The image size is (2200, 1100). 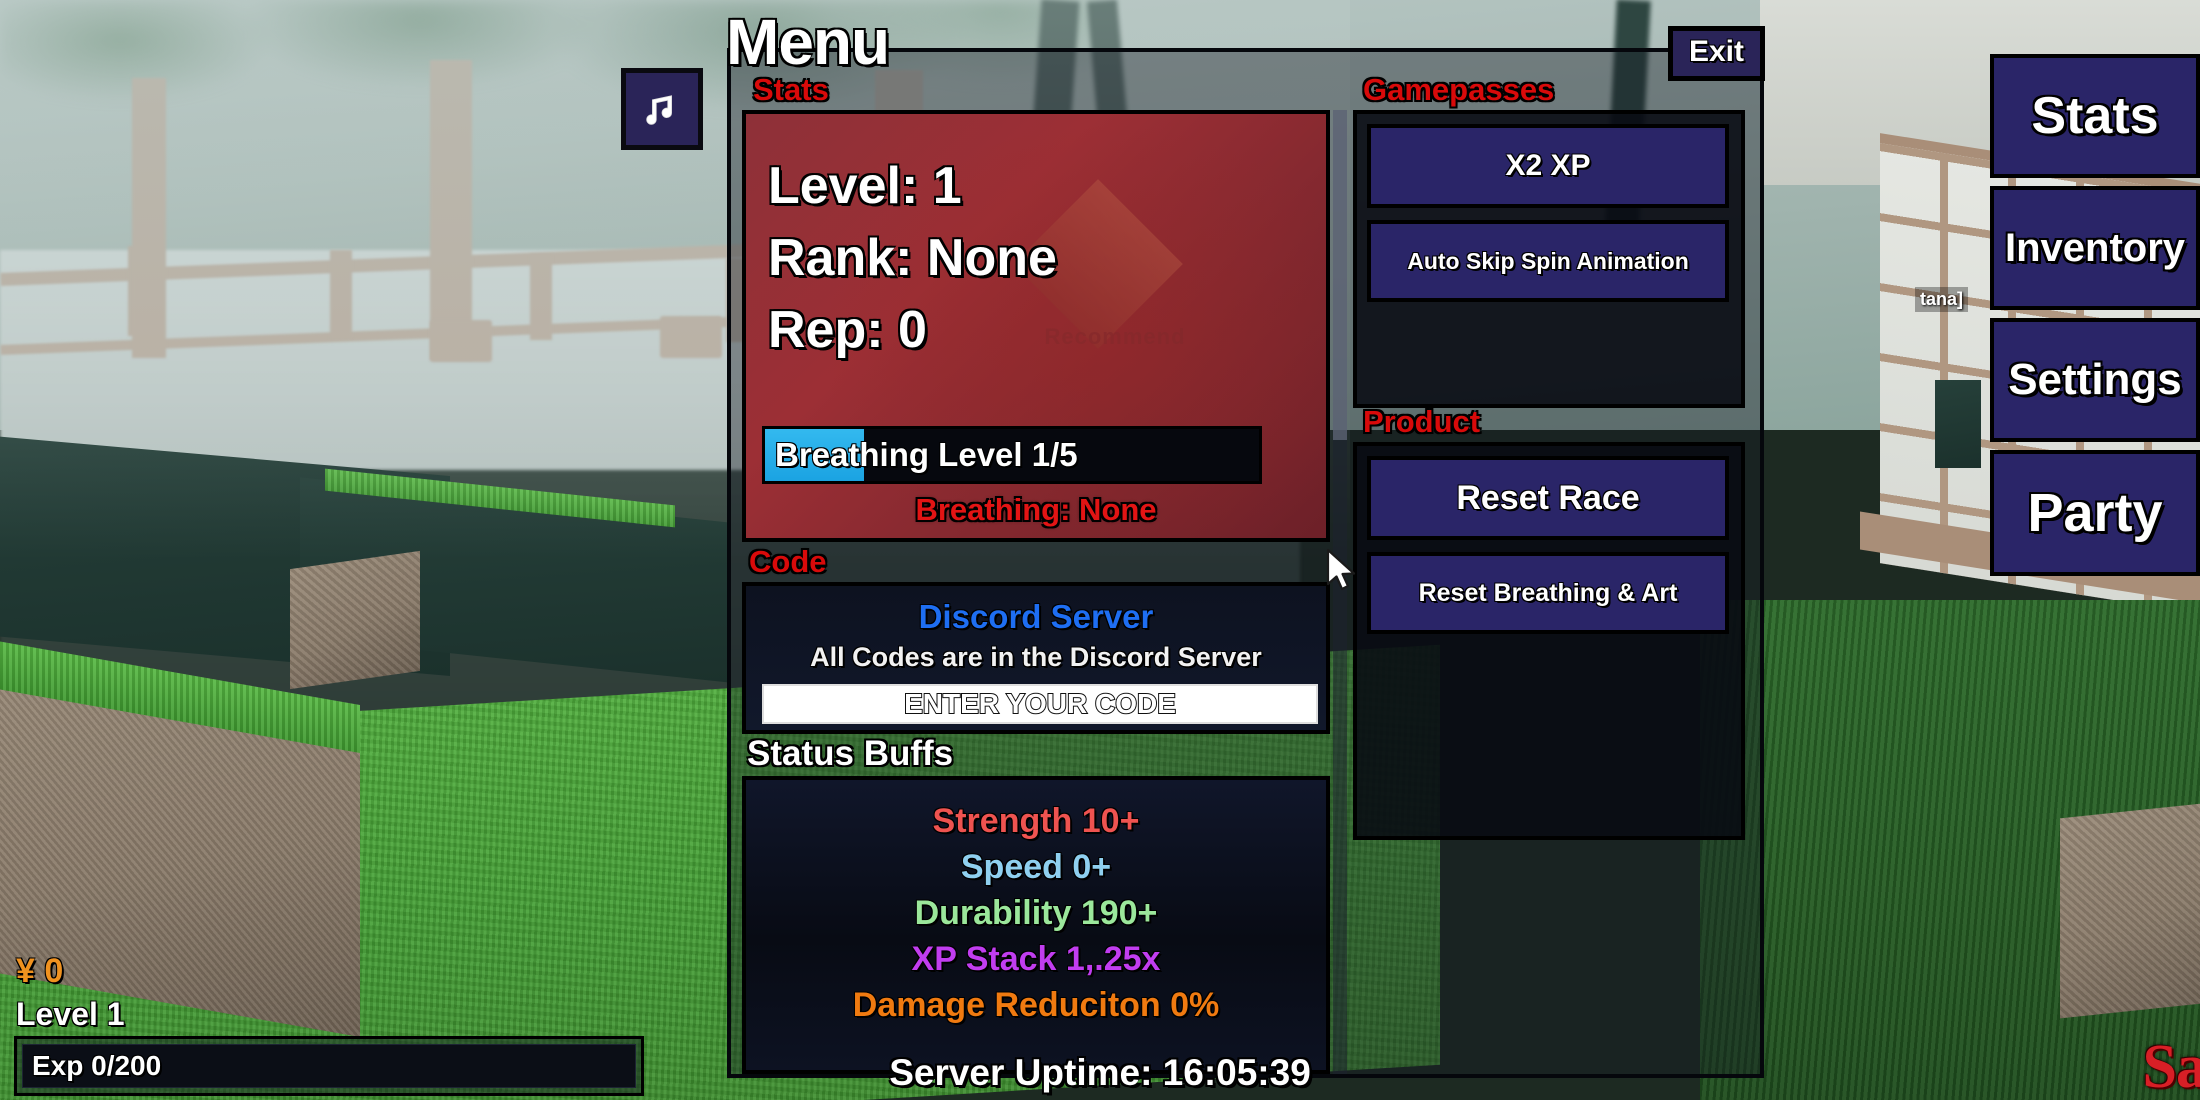 I want to click on mouse-cursor, so click(x=1341, y=569).